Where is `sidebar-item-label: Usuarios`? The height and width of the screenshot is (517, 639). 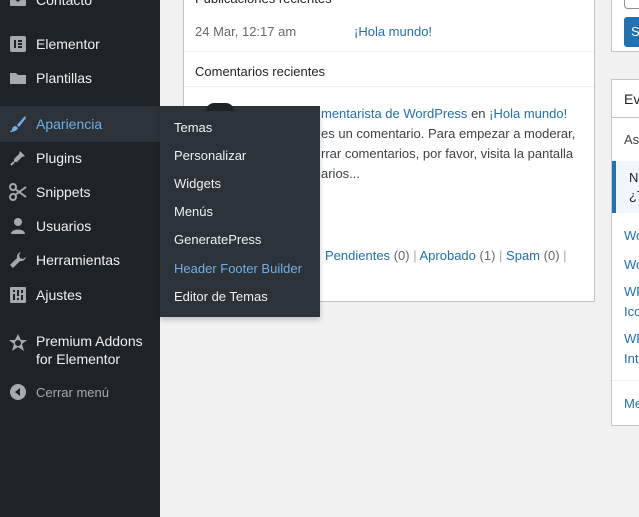 sidebar-item-label: Usuarios is located at coordinates (64, 226).